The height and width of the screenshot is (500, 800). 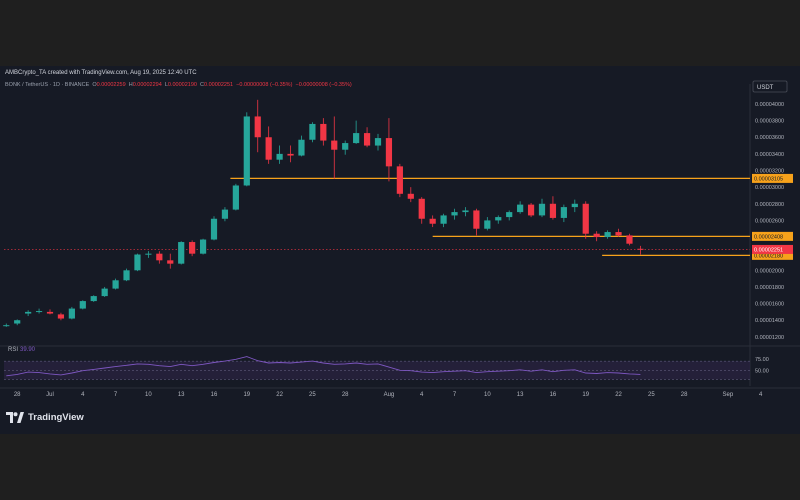 I want to click on price-tick-label: 0.00001200, so click(x=769, y=338).